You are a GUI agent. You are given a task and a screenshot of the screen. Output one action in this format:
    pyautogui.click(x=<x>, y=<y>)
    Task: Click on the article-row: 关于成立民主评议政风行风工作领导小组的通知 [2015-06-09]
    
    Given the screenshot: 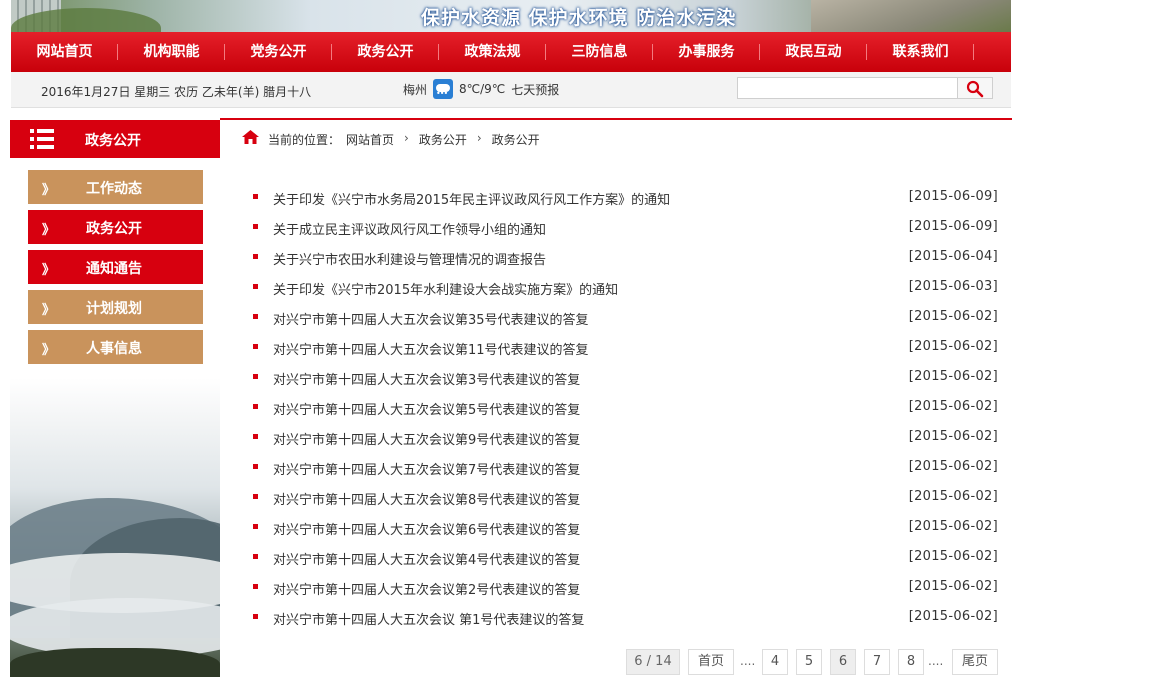 What is the action you would take?
    pyautogui.click(x=625, y=228)
    